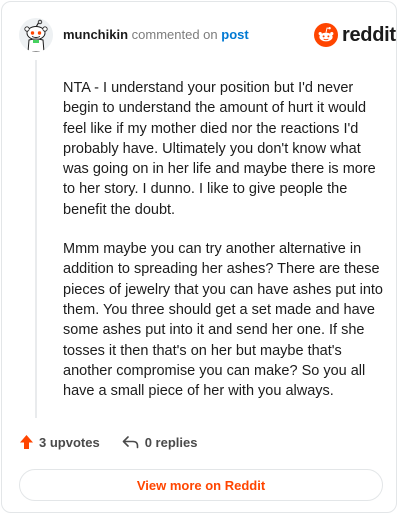 The image size is (400, 516). I want to click on upvote-arrow-icon, so click(26, 442).